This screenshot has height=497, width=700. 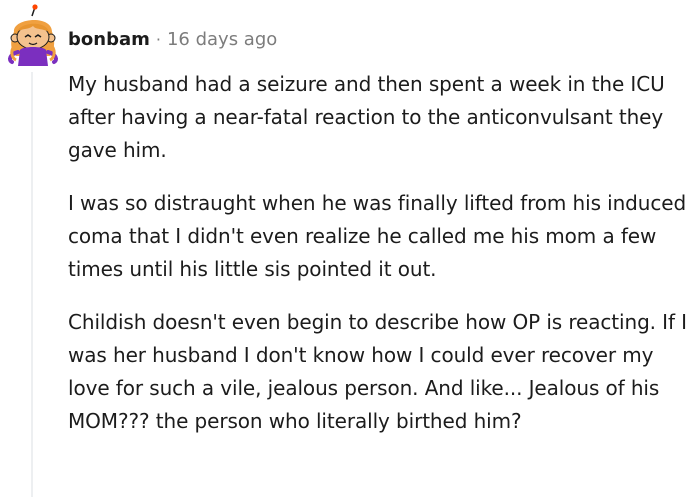 I want to click on comment-header: bonbam · 16 days ago, so click(x=172, y=39).